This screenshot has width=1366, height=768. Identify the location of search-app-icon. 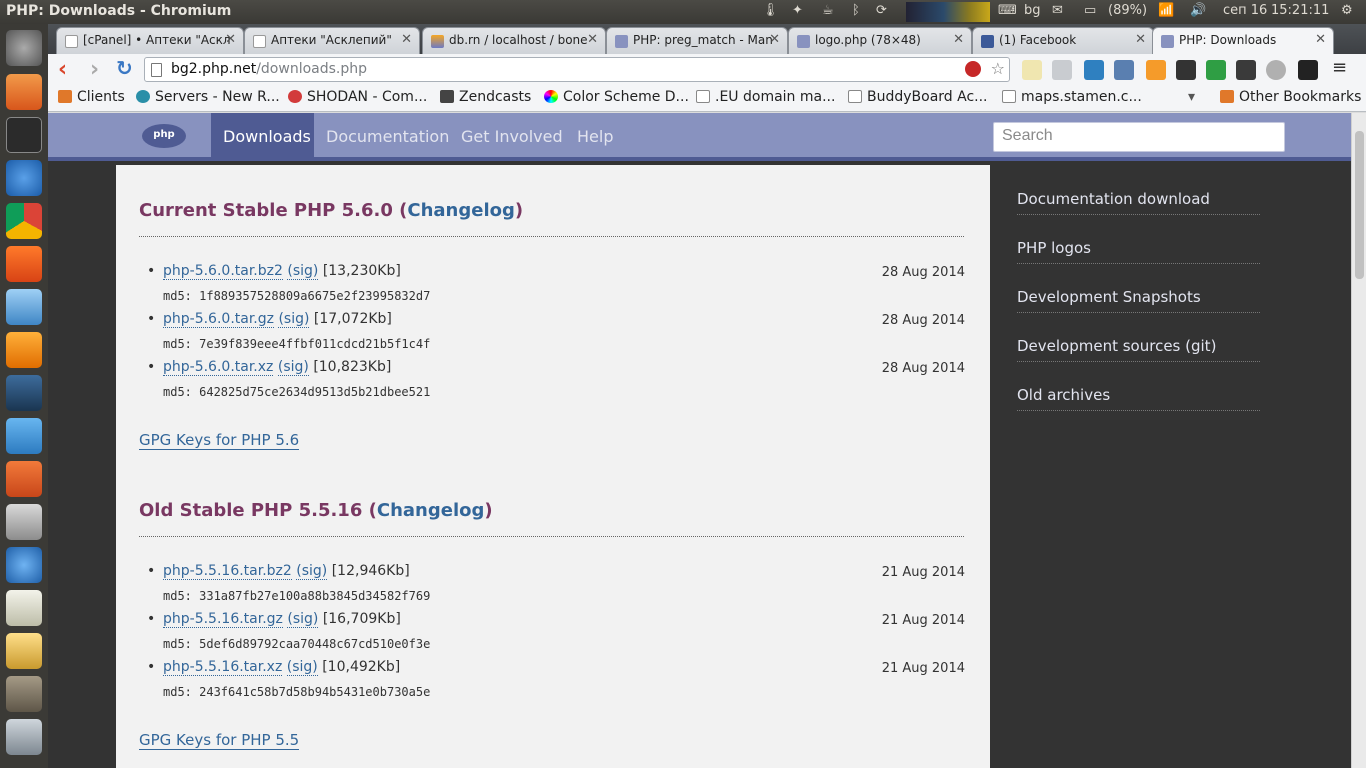
(24, 651).